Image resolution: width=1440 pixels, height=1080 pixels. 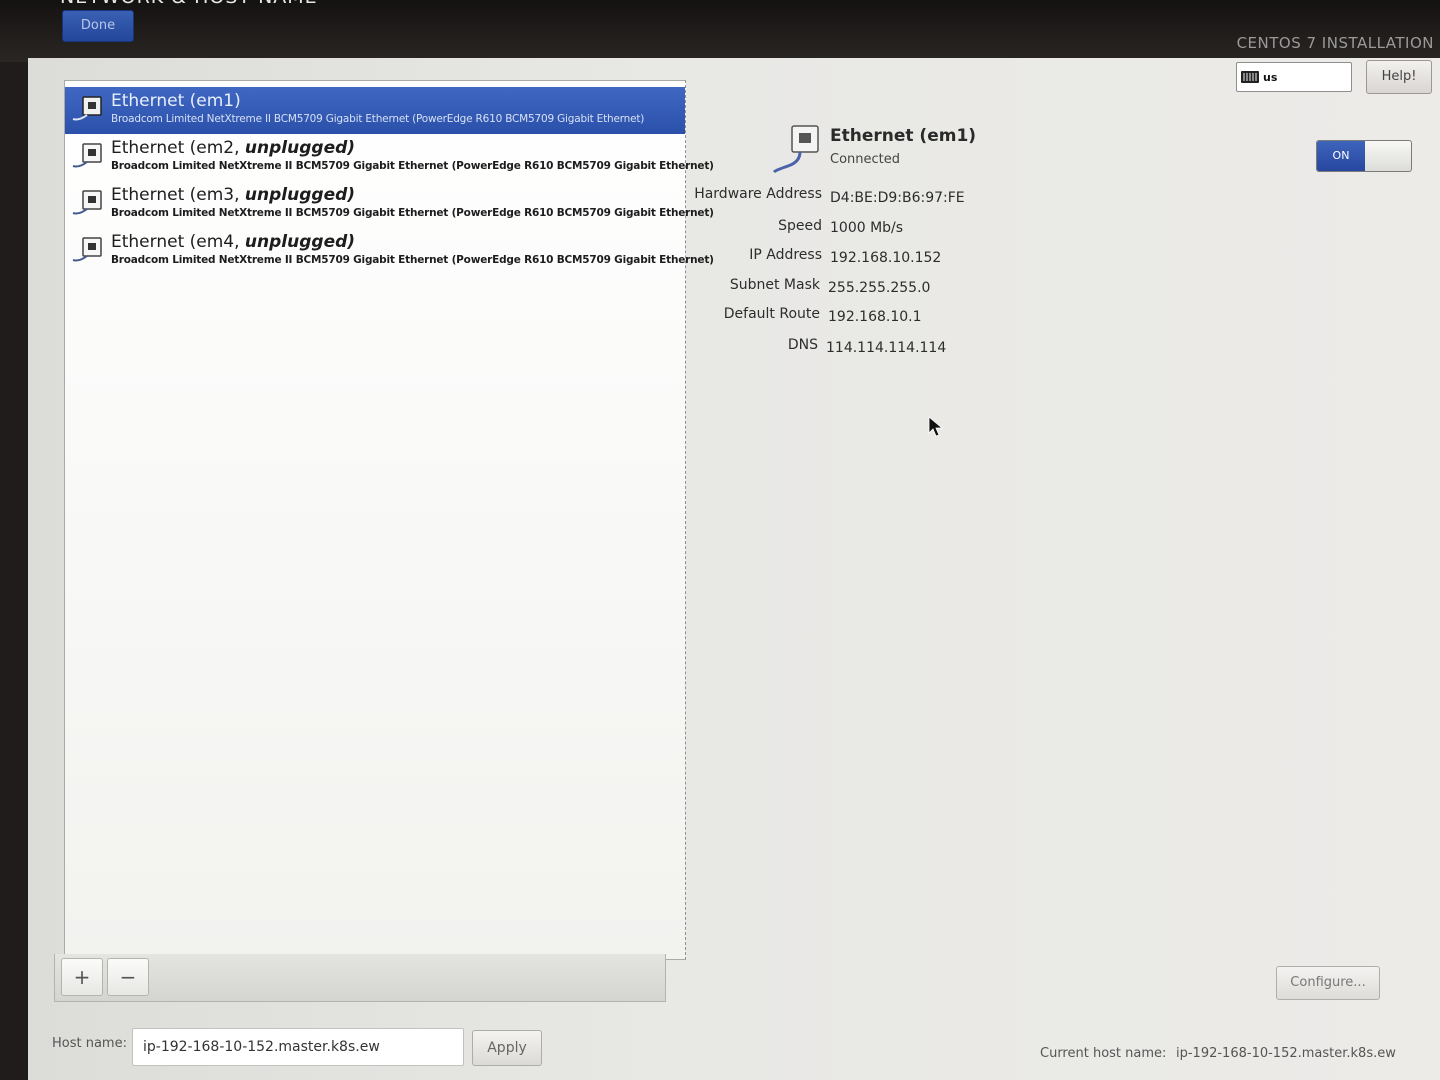 I want to click on property-subnet-mask-value: 255.255.255.0, so click(x=920, y=290).